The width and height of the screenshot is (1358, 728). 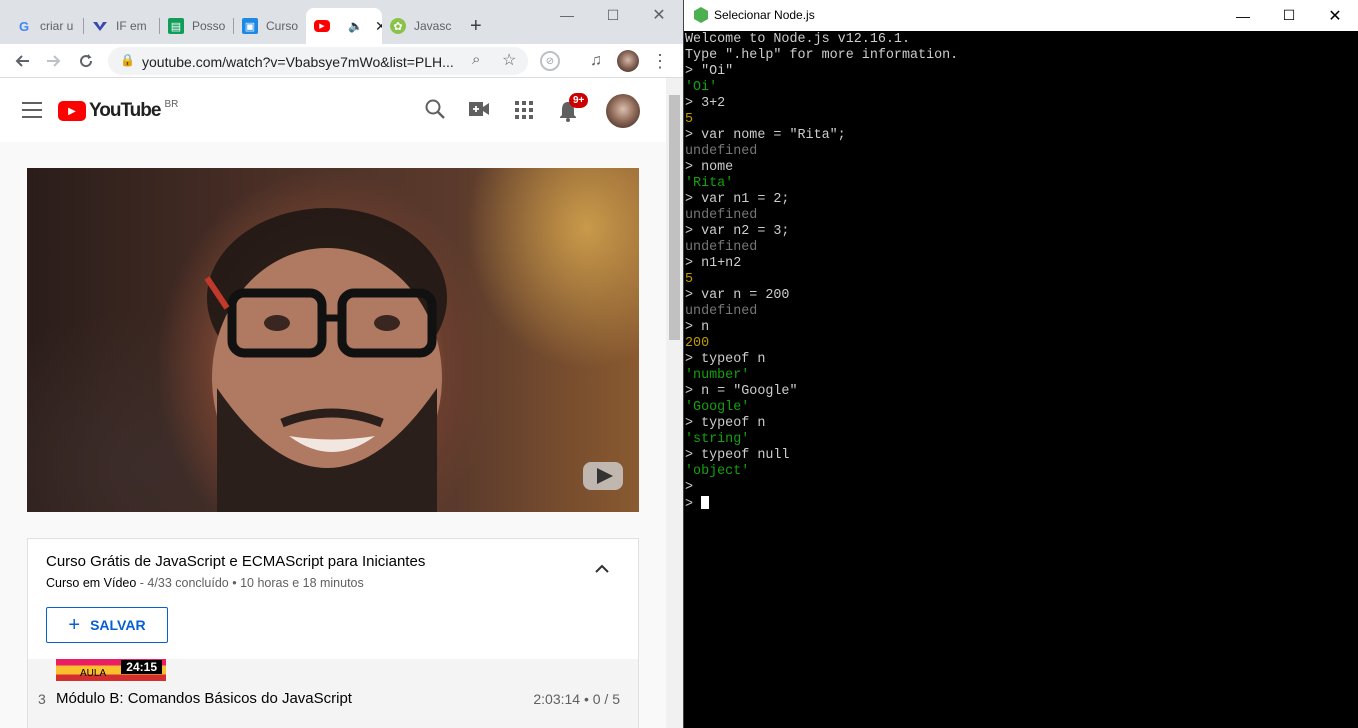 I want to click on youtube-logo: ▶ YouTube BR, so click(x=118, y=110).